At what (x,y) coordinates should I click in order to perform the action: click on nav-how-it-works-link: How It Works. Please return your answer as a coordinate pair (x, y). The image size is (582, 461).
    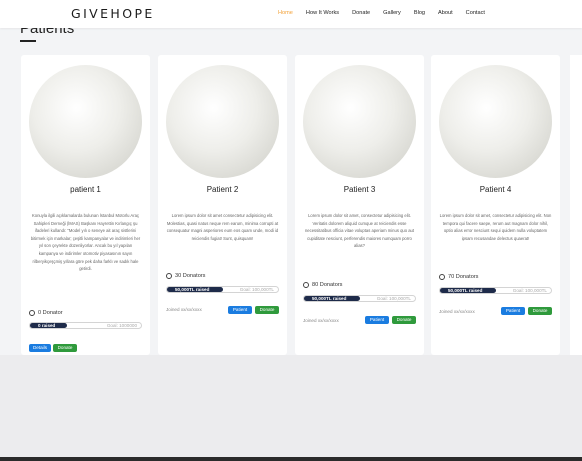
    Looking at the image, I should click on (322, 13).